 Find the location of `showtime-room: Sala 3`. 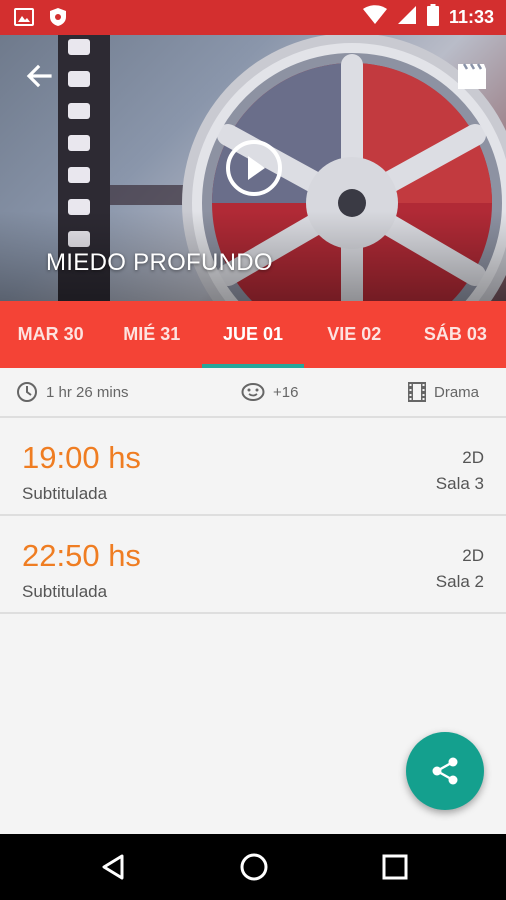

showtime-room: Sala 3 is located at coordinates (459, 483).